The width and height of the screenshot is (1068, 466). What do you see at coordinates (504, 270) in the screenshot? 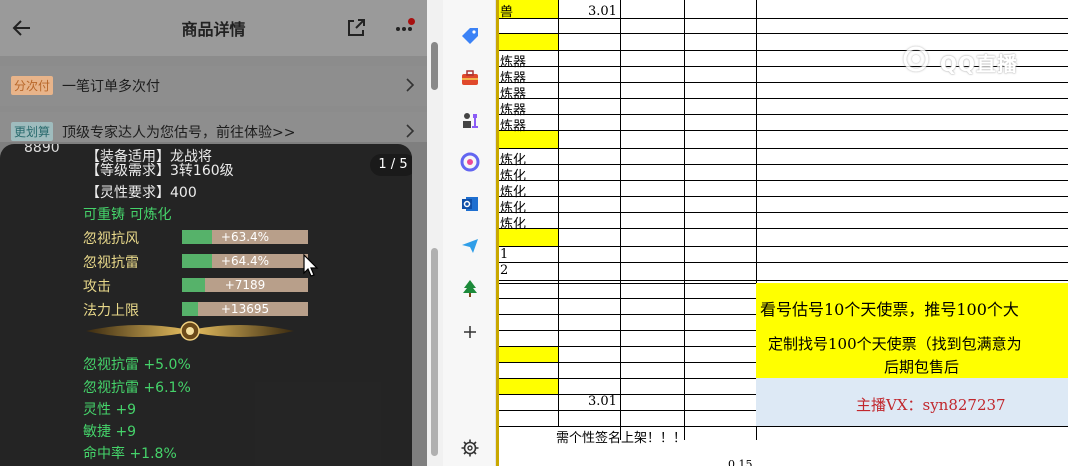
I see `cell-label: 2` at bounding box center [504, 270].